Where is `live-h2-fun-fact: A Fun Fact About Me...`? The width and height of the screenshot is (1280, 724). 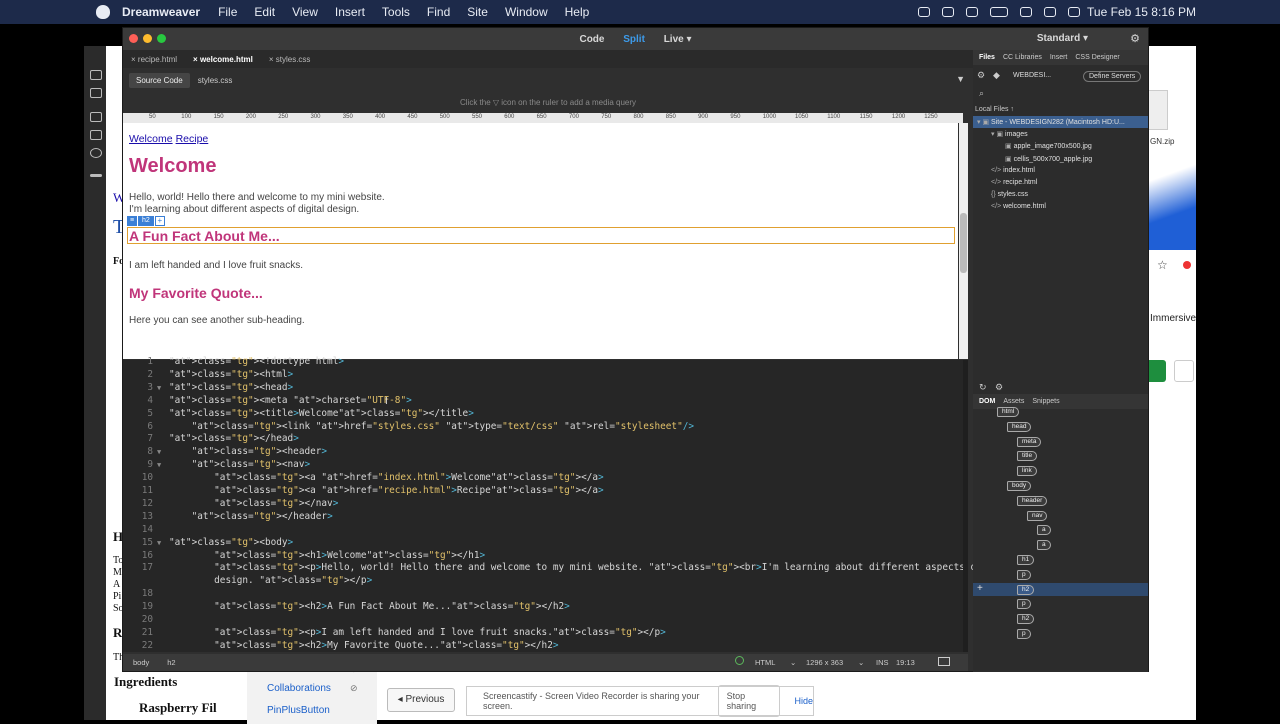 live-h2-fun-fact: A Fun Fact About Me... is located at coordinates (204, 236).